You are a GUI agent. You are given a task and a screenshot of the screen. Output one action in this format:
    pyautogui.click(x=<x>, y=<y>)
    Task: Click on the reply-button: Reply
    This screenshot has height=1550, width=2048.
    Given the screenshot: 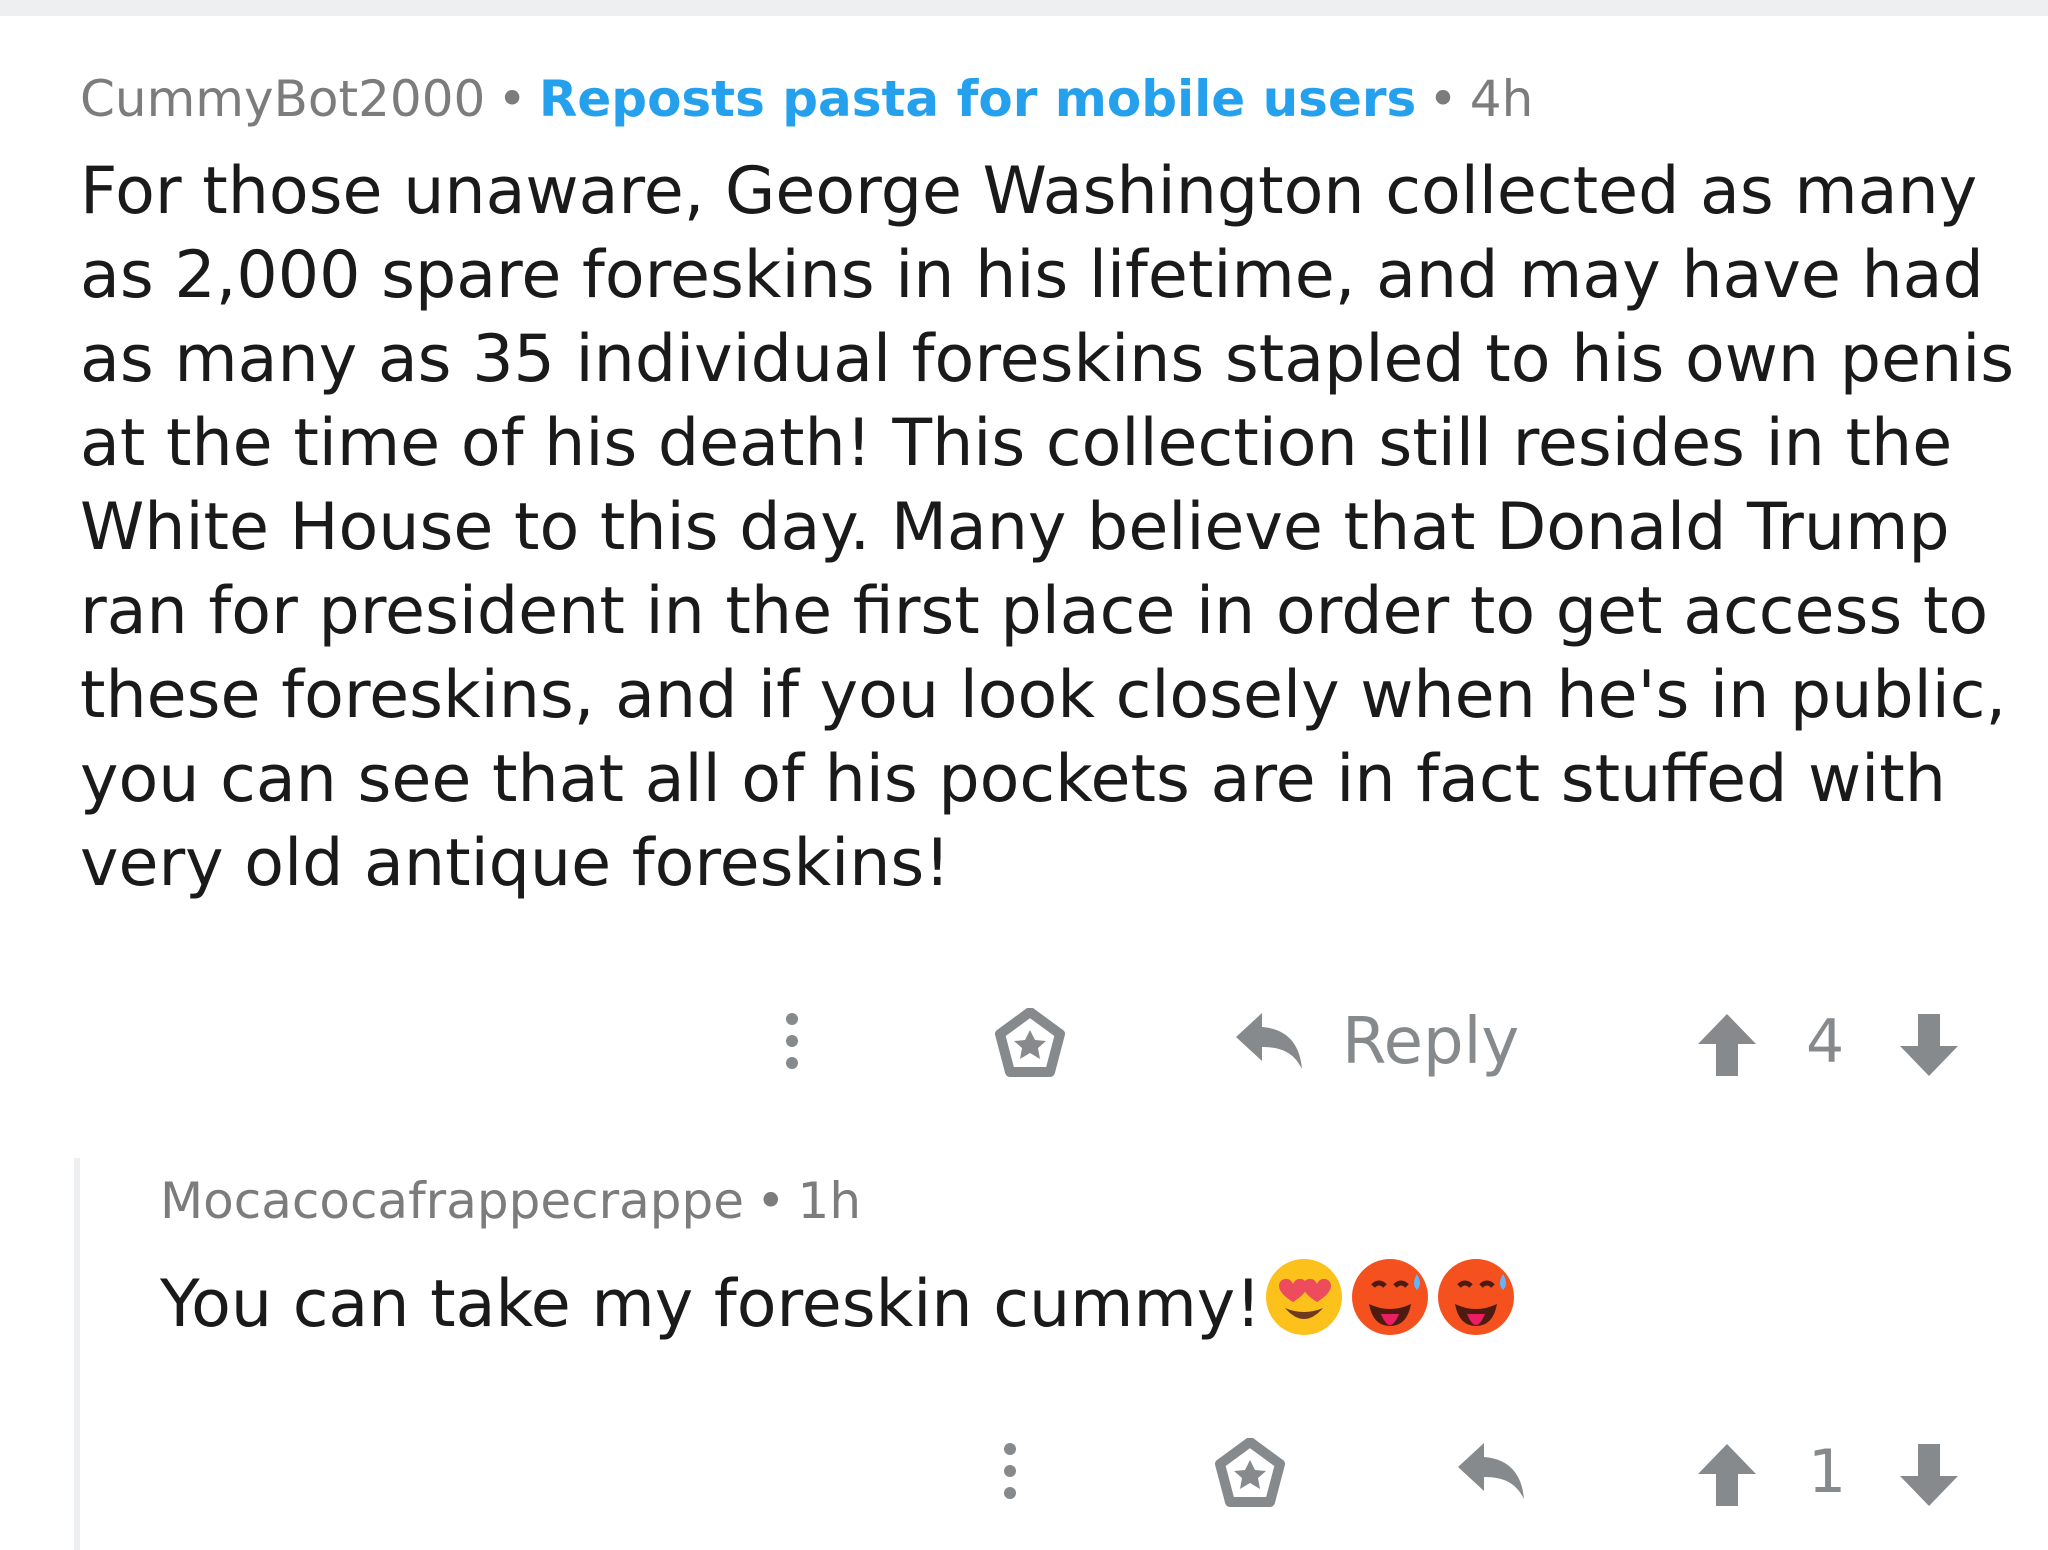 What is the action you would take?
    pyautogui.click(x=1376, y=1042)
    